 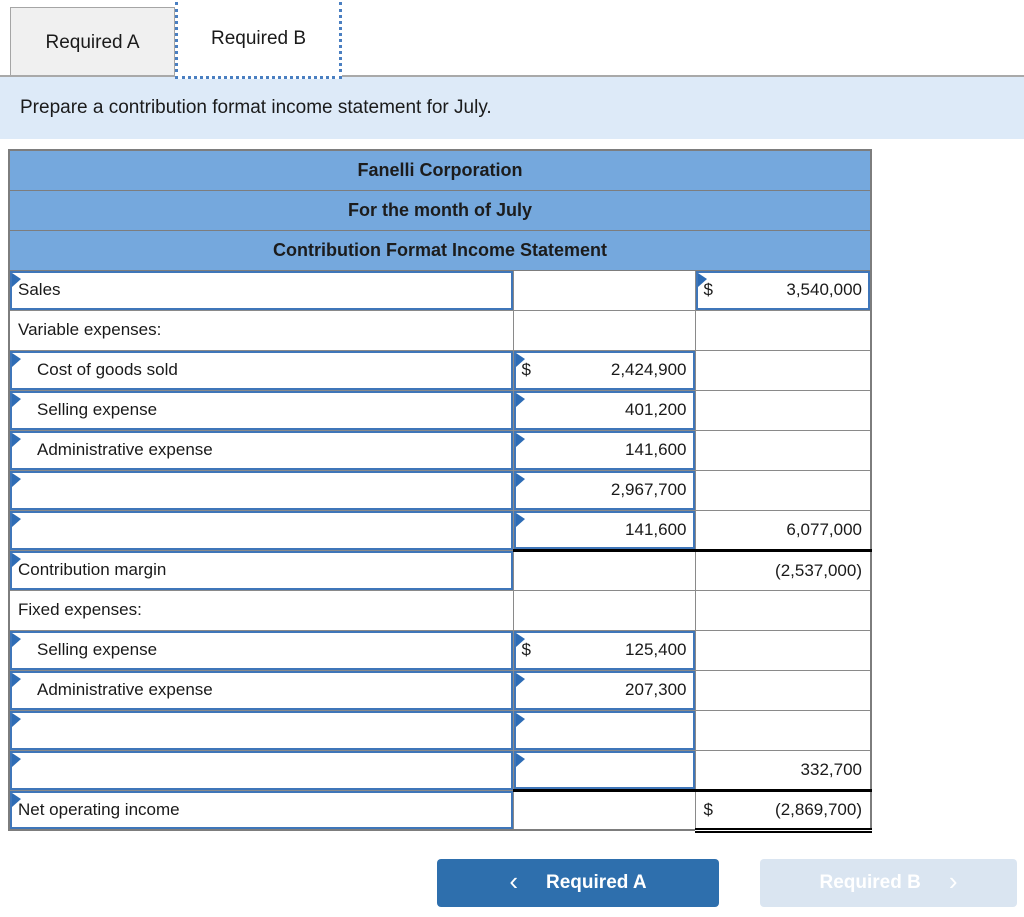 What do you see at coordinates (604, 370) in the screenshot?
I see `amount-mid-cell: $2,424,900` at bounding box center [604, 370].